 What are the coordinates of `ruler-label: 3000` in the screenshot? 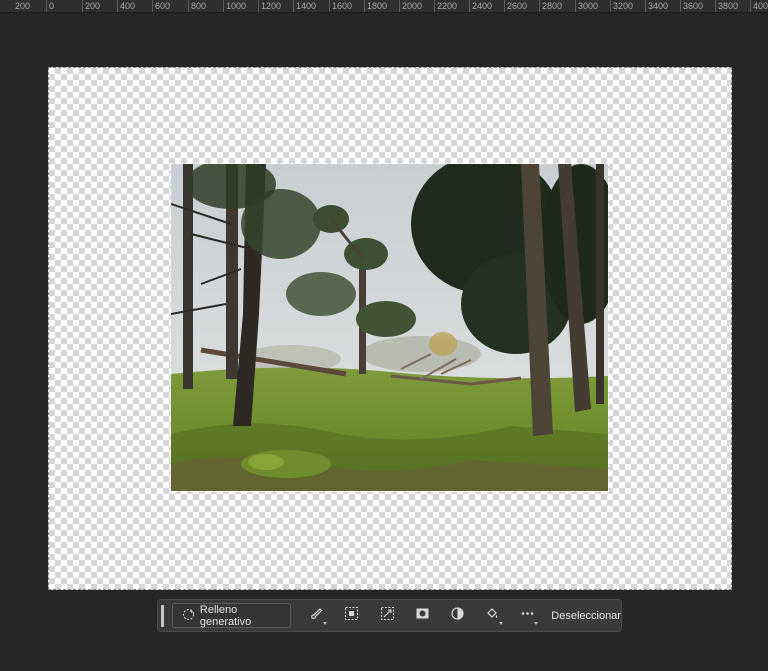 It's located at (588, 6).